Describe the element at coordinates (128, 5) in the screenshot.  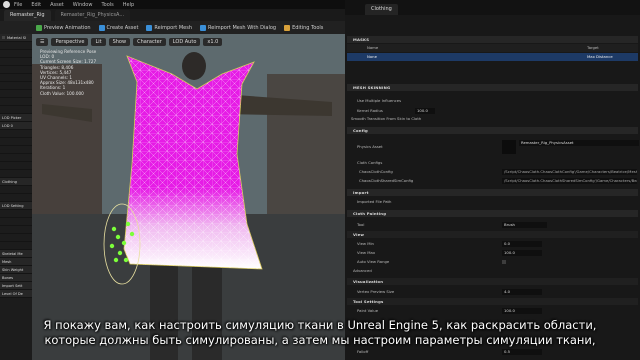
I see `menu-help: Help` at that location.